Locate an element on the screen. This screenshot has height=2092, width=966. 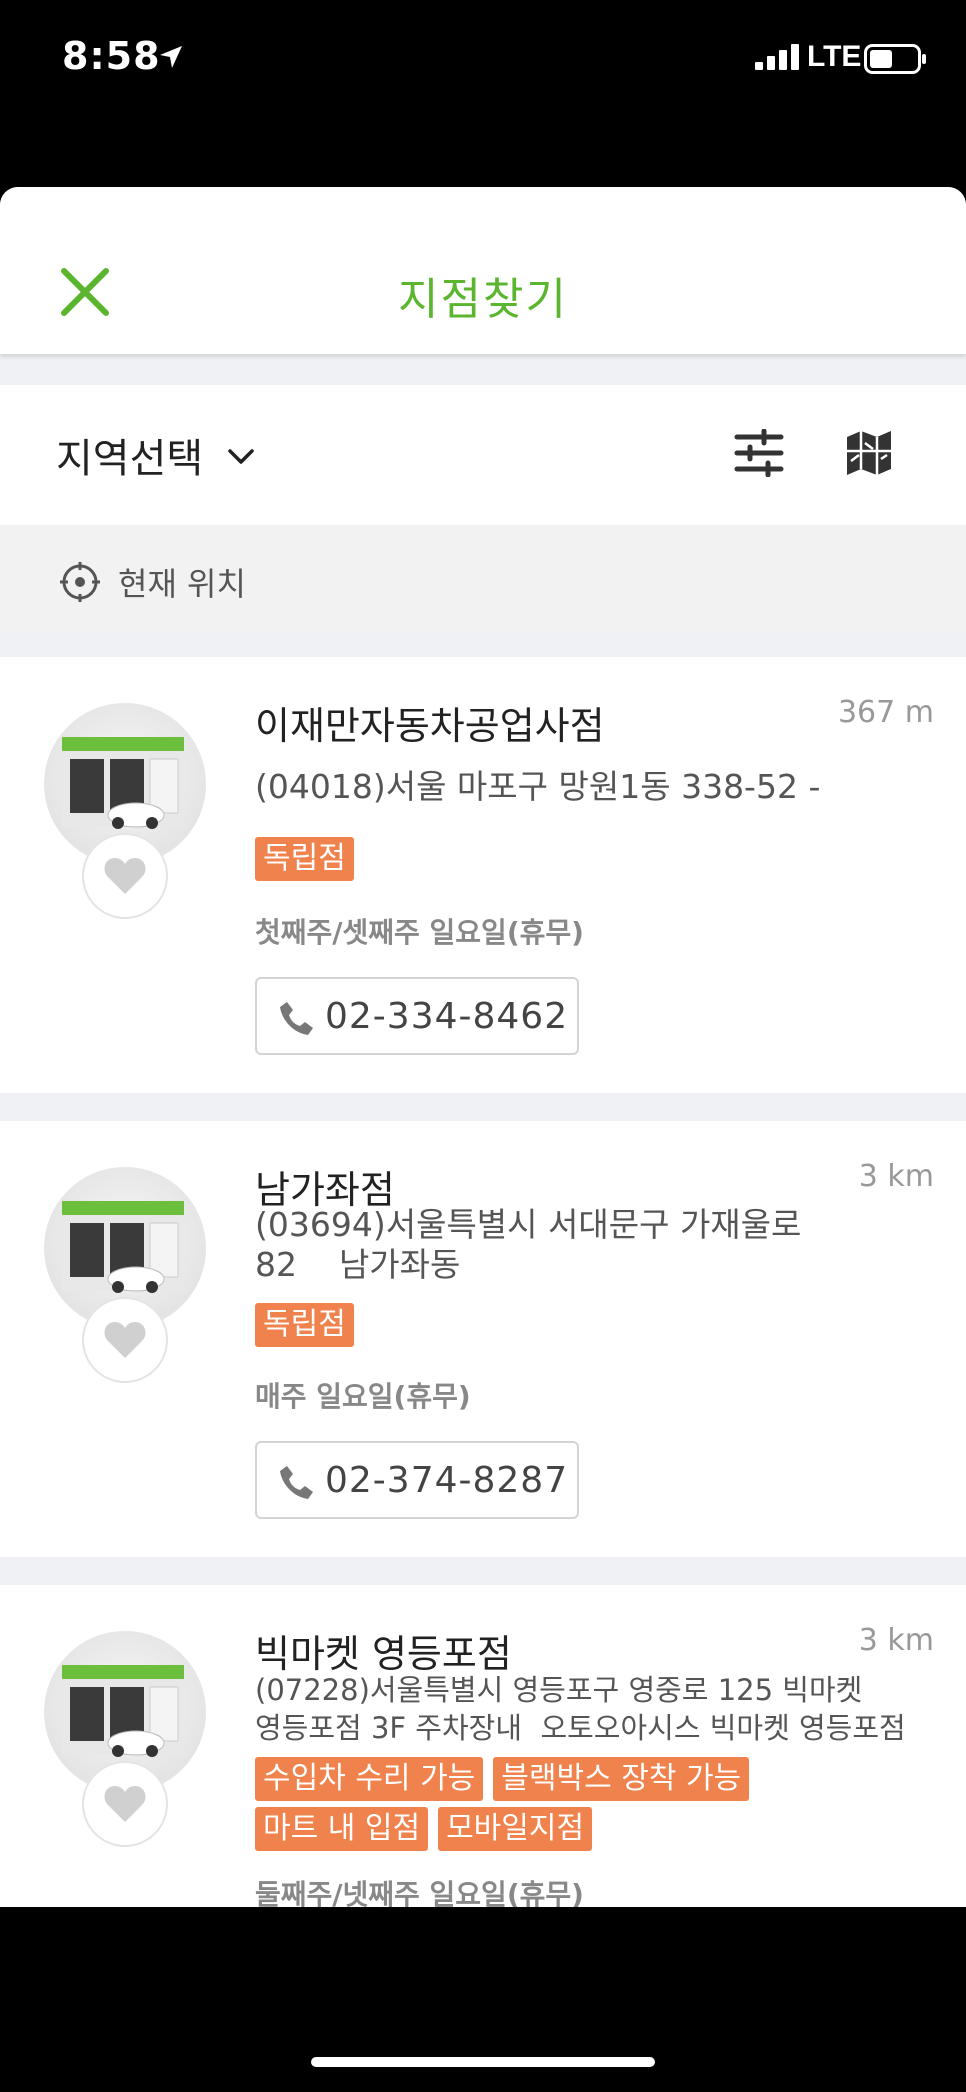
store-address: (04018)서울 마포구 망원1동 338-52 - is located at coordinates (555, 787).